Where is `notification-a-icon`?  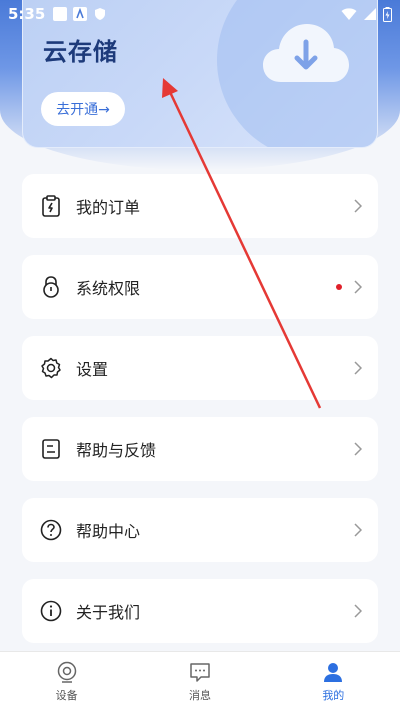 notification-a-icon is located at coordinates (80, 14).